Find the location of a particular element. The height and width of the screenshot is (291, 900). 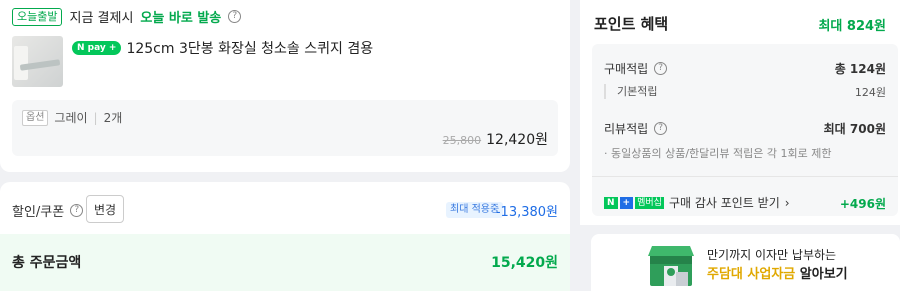

review-points-note: · 동일상품의 상품/한달리뷰 적립은 각 1회로 제한 is located at coordinates (718, 153).